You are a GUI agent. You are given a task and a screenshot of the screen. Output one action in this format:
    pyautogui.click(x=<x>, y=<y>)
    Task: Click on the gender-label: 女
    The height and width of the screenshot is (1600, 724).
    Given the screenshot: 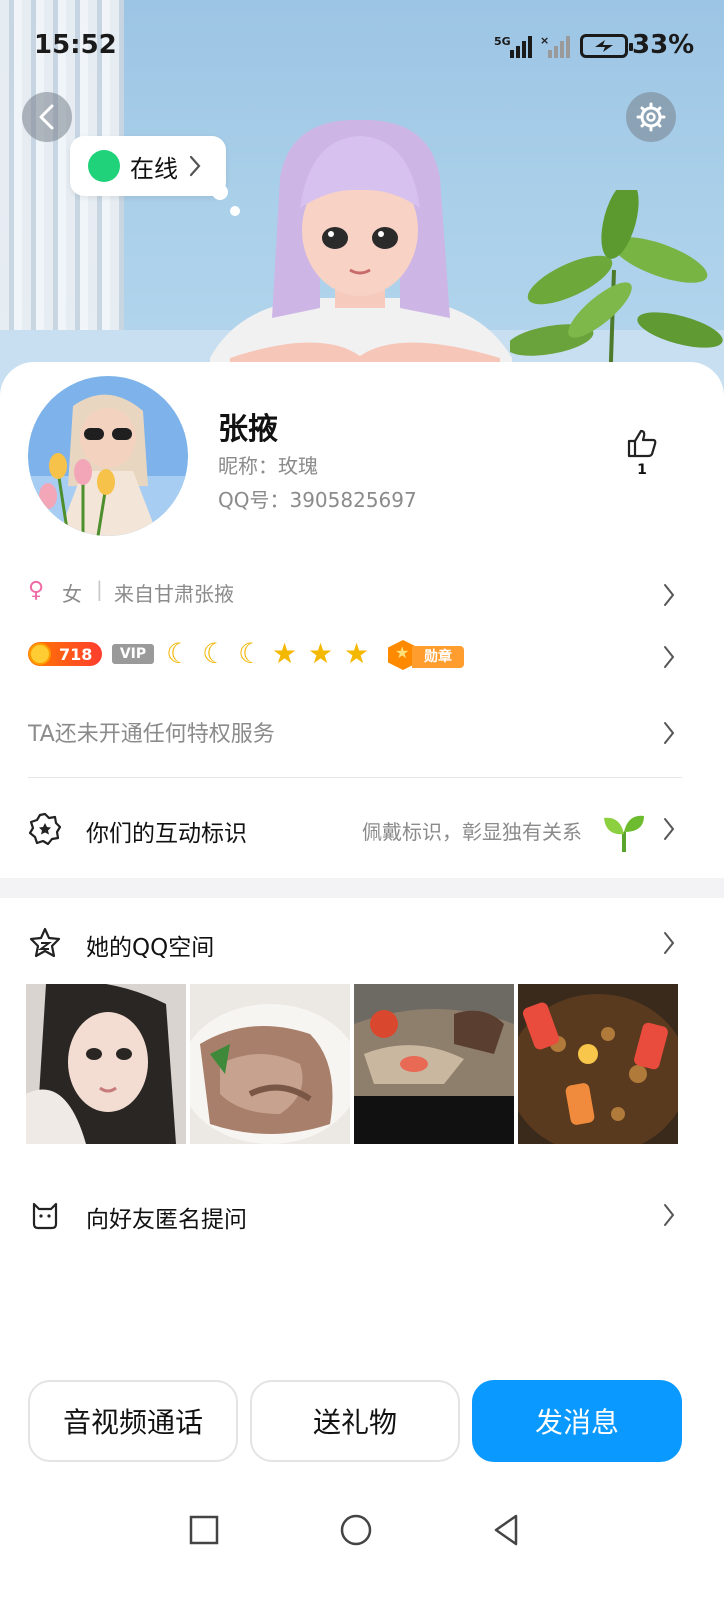 What is the action you would take?
    pyautogui.click(x=72, y=594)
    